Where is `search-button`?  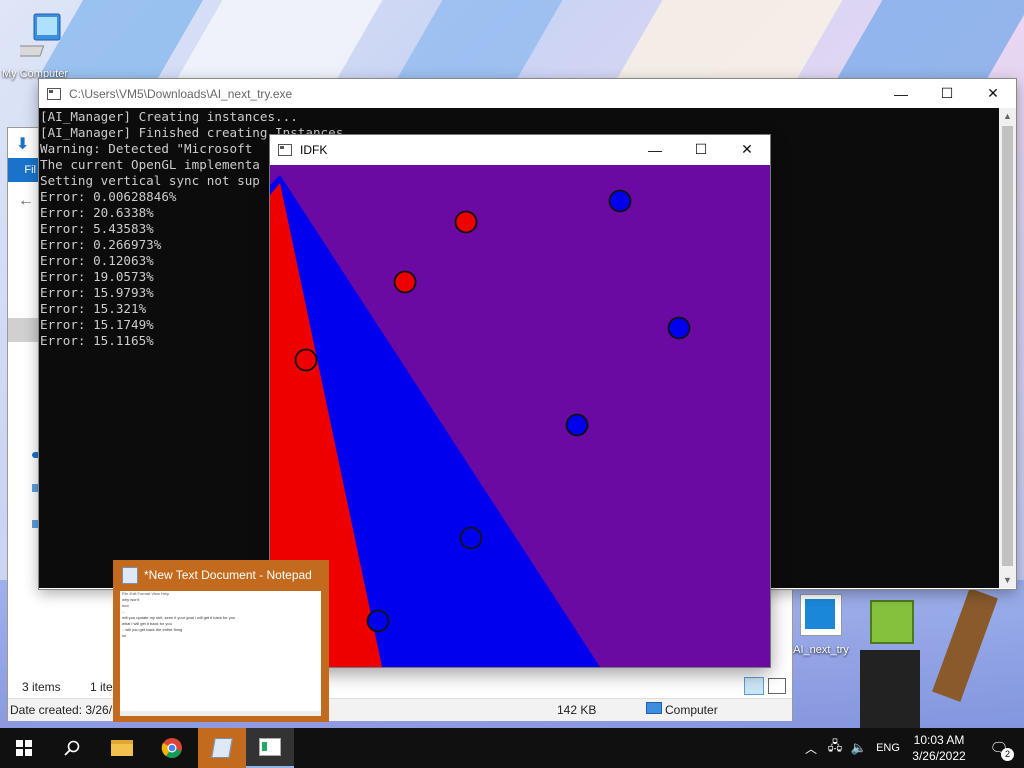 search-button is located at coordinates (72, 748).